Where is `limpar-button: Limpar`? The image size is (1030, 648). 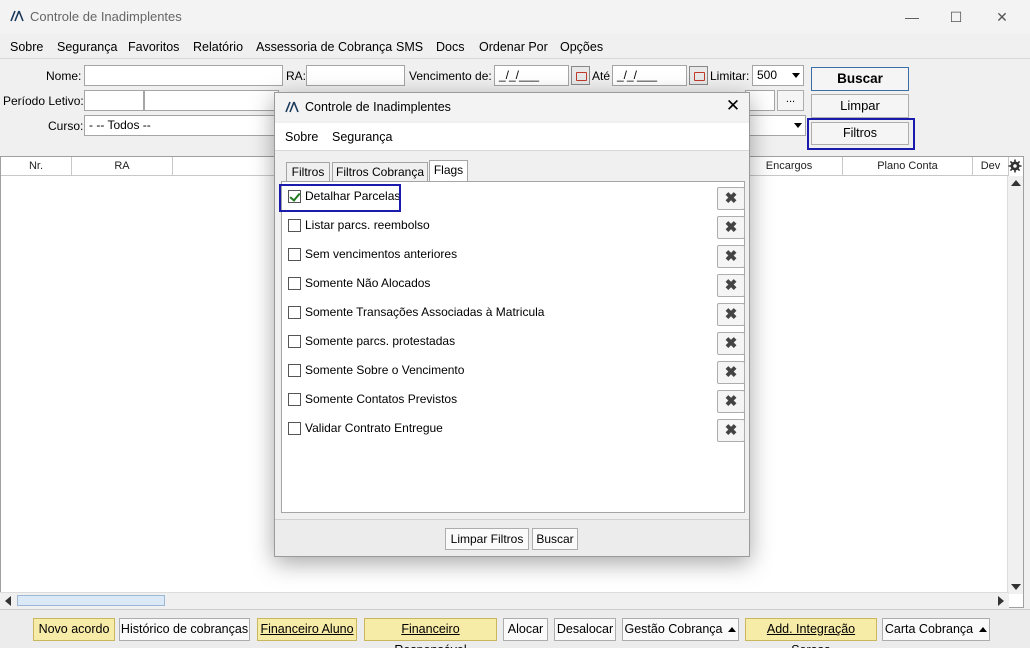 limpar-button: Limpar is located at coordinates (860, 106).